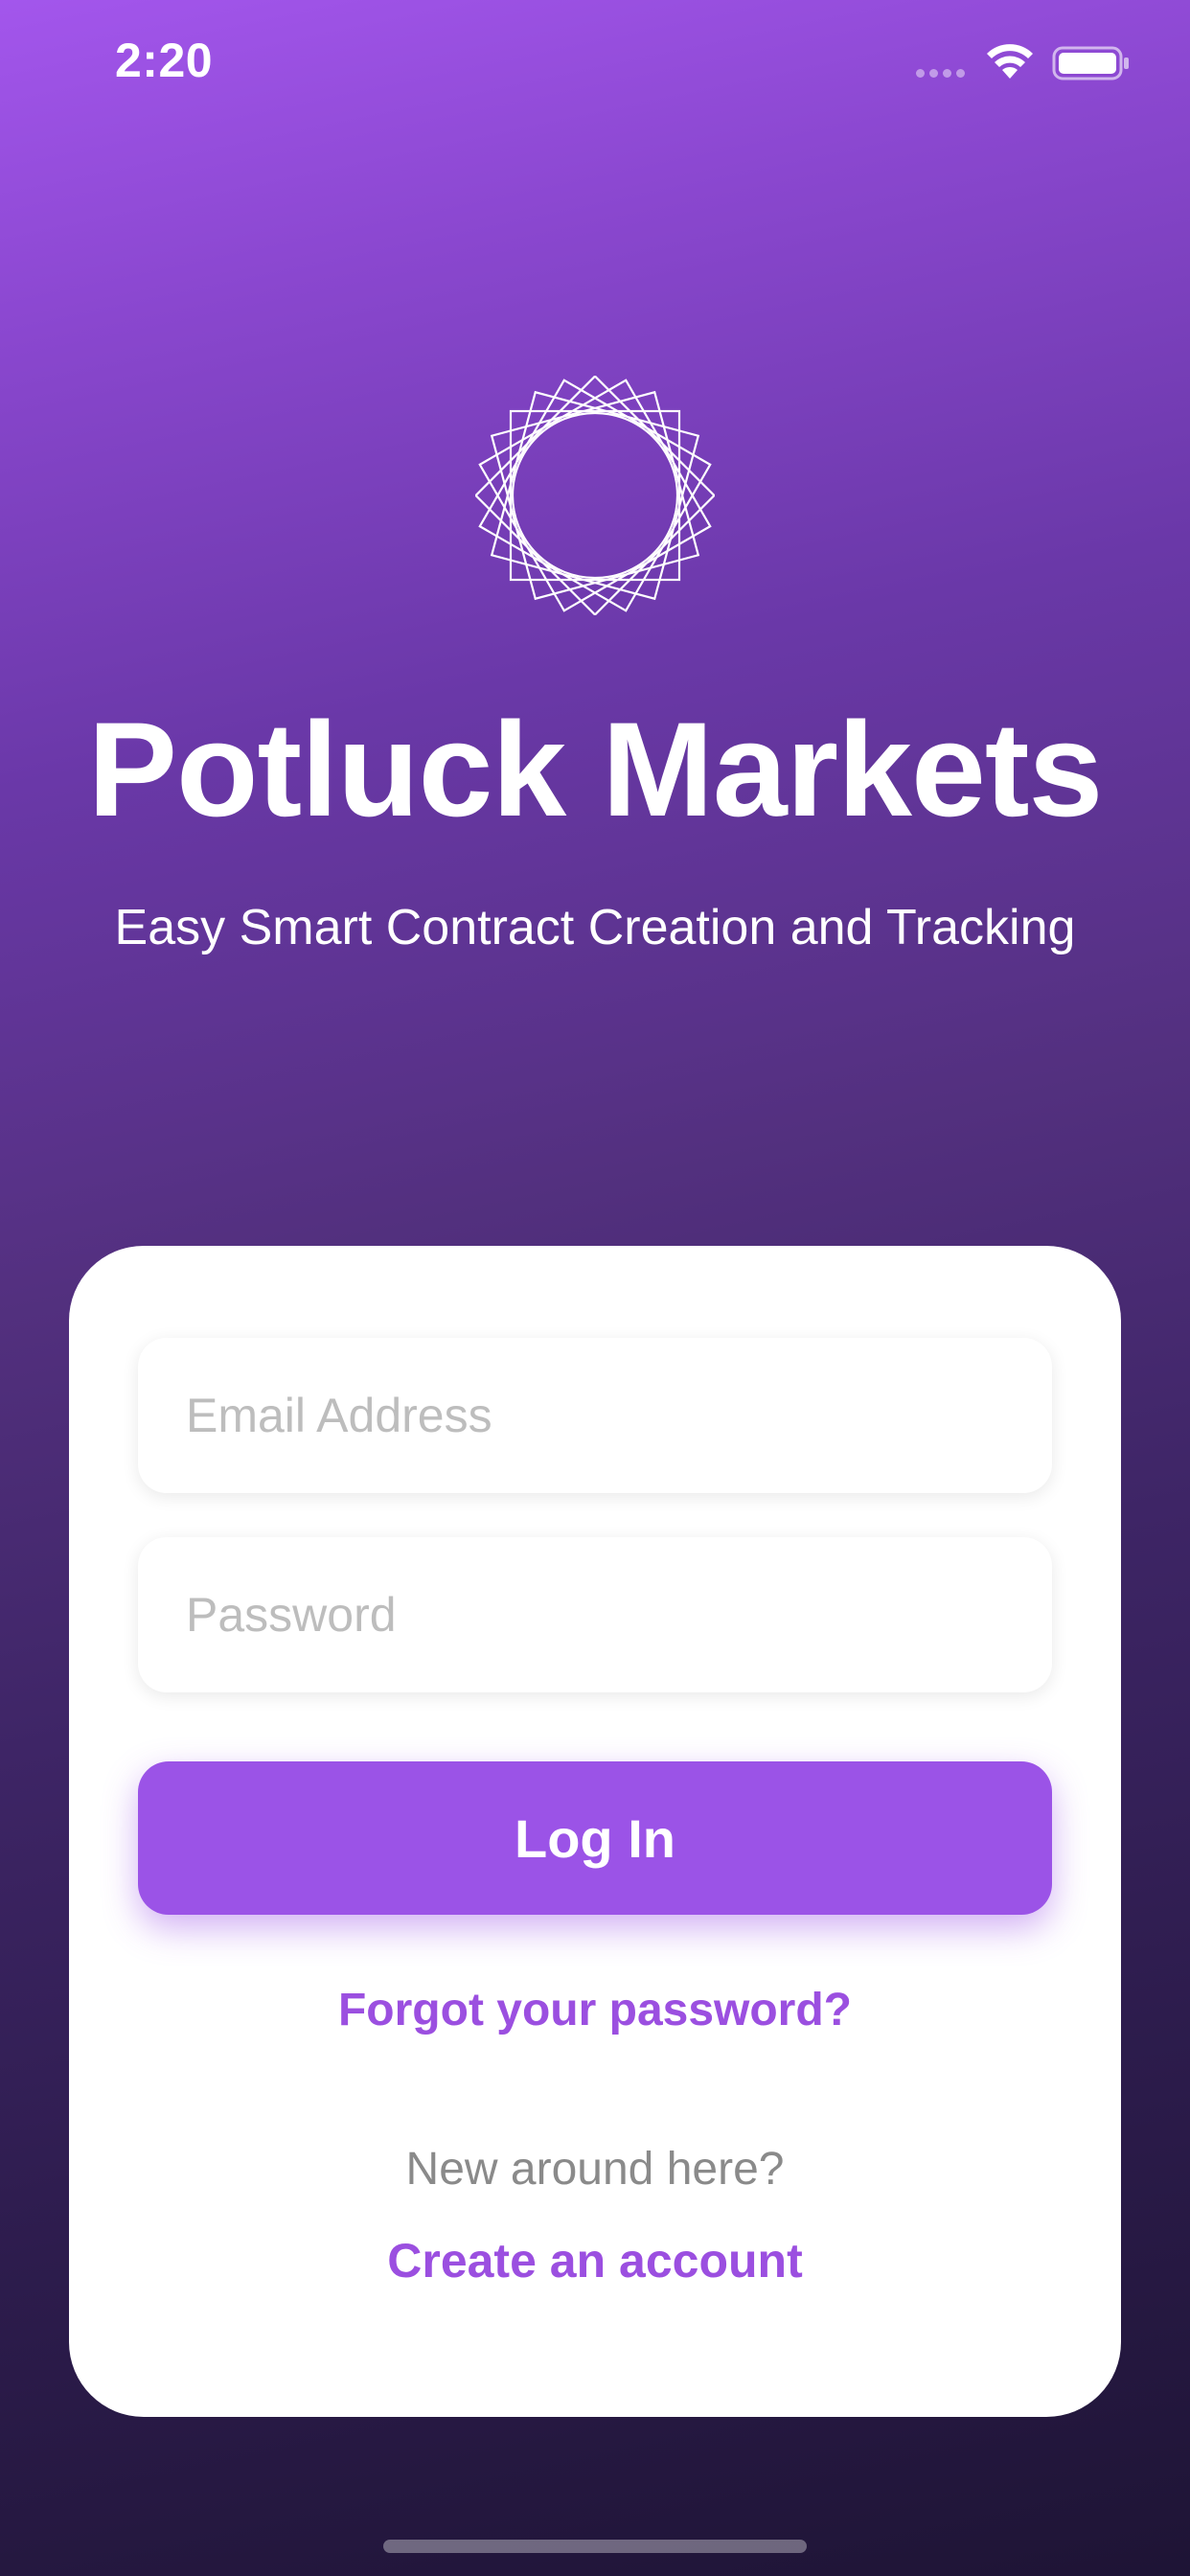  I want to click on email-field, so click(595, 1415).